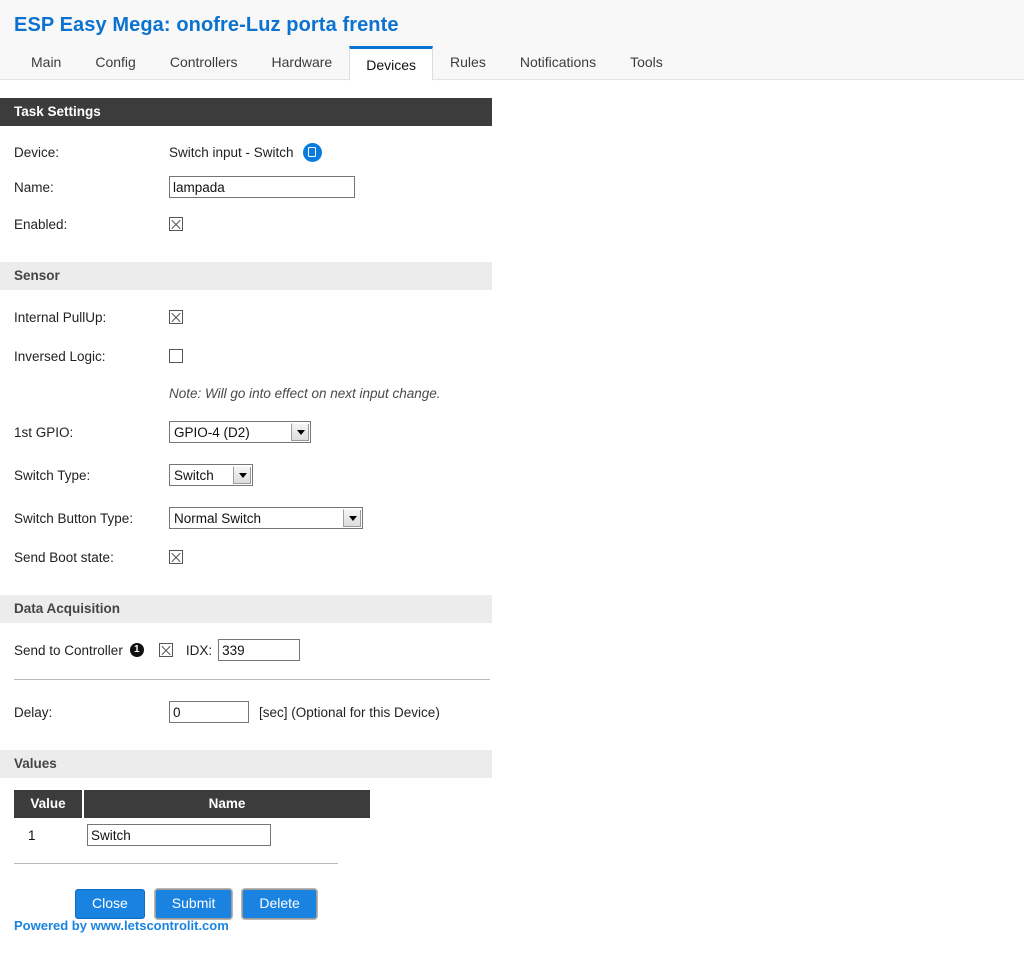  I want to click on gpio-select-value: GPIO-4 (D2), so click(212, 432).